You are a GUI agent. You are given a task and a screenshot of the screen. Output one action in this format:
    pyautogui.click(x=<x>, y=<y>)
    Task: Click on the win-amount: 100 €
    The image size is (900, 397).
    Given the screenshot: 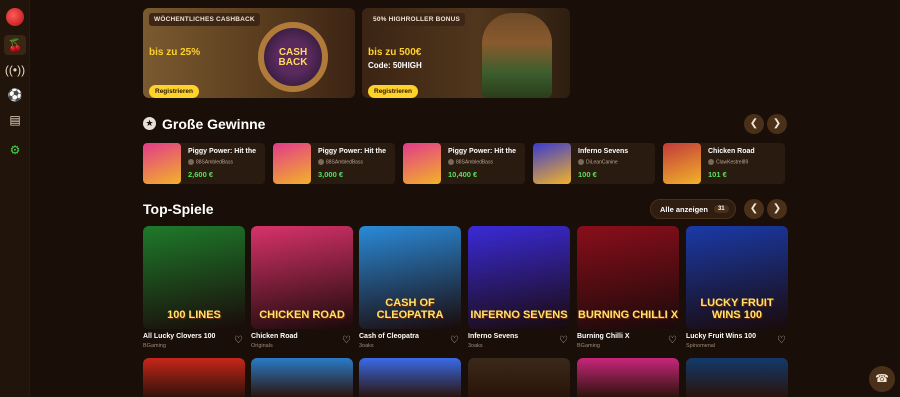 What is the action you would take?
    pyautogui.click(x=587, y=174)
    